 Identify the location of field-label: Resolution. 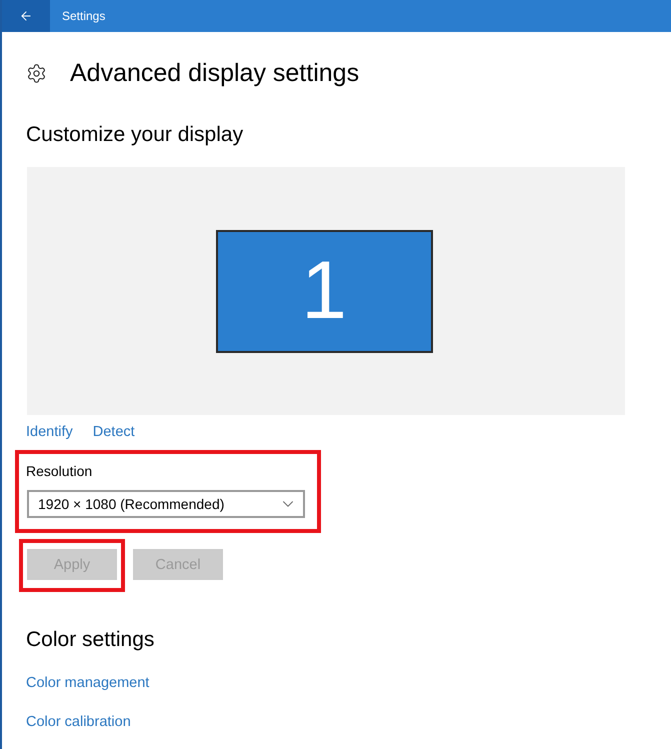
(59, 471).